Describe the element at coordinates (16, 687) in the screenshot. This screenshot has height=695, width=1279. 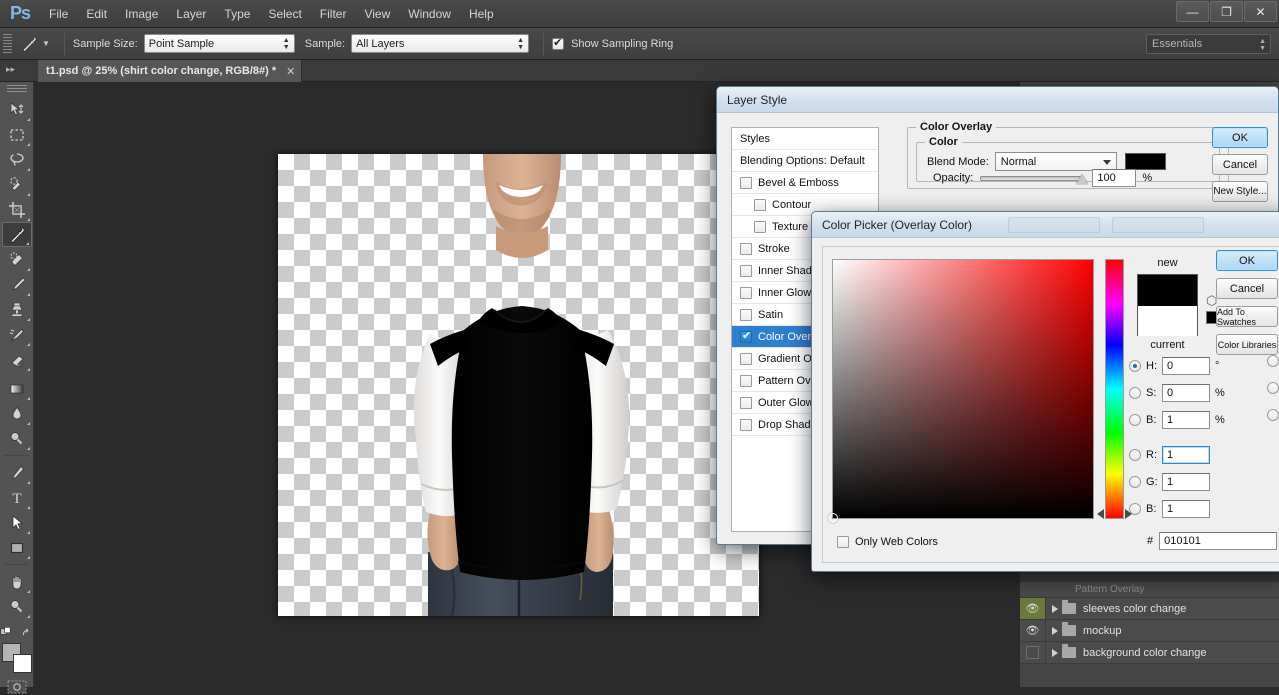
I see `quick-mask-toggle` at that location.